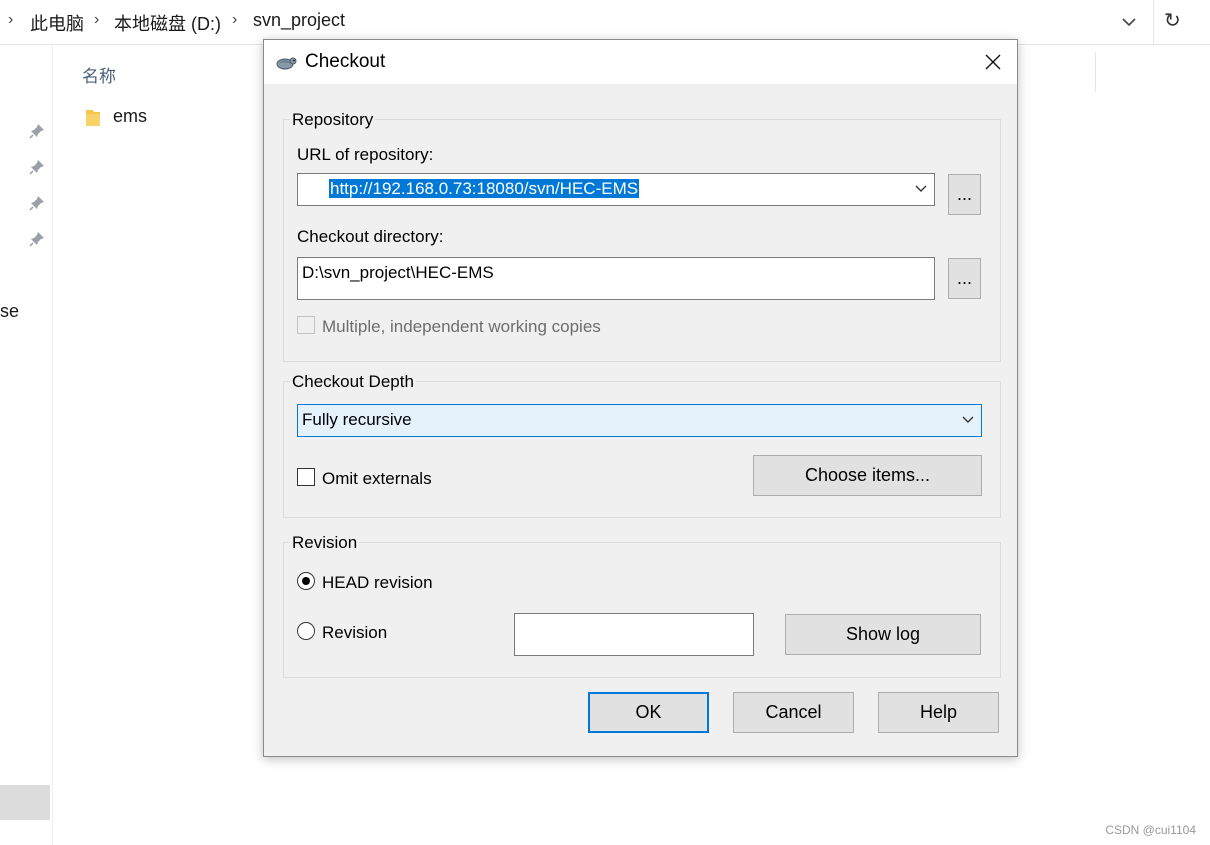  What do you see at coordinates (333, 120) in the screenshot?
I see `repository-group-label: Repository` at bounding box center [333, 120].